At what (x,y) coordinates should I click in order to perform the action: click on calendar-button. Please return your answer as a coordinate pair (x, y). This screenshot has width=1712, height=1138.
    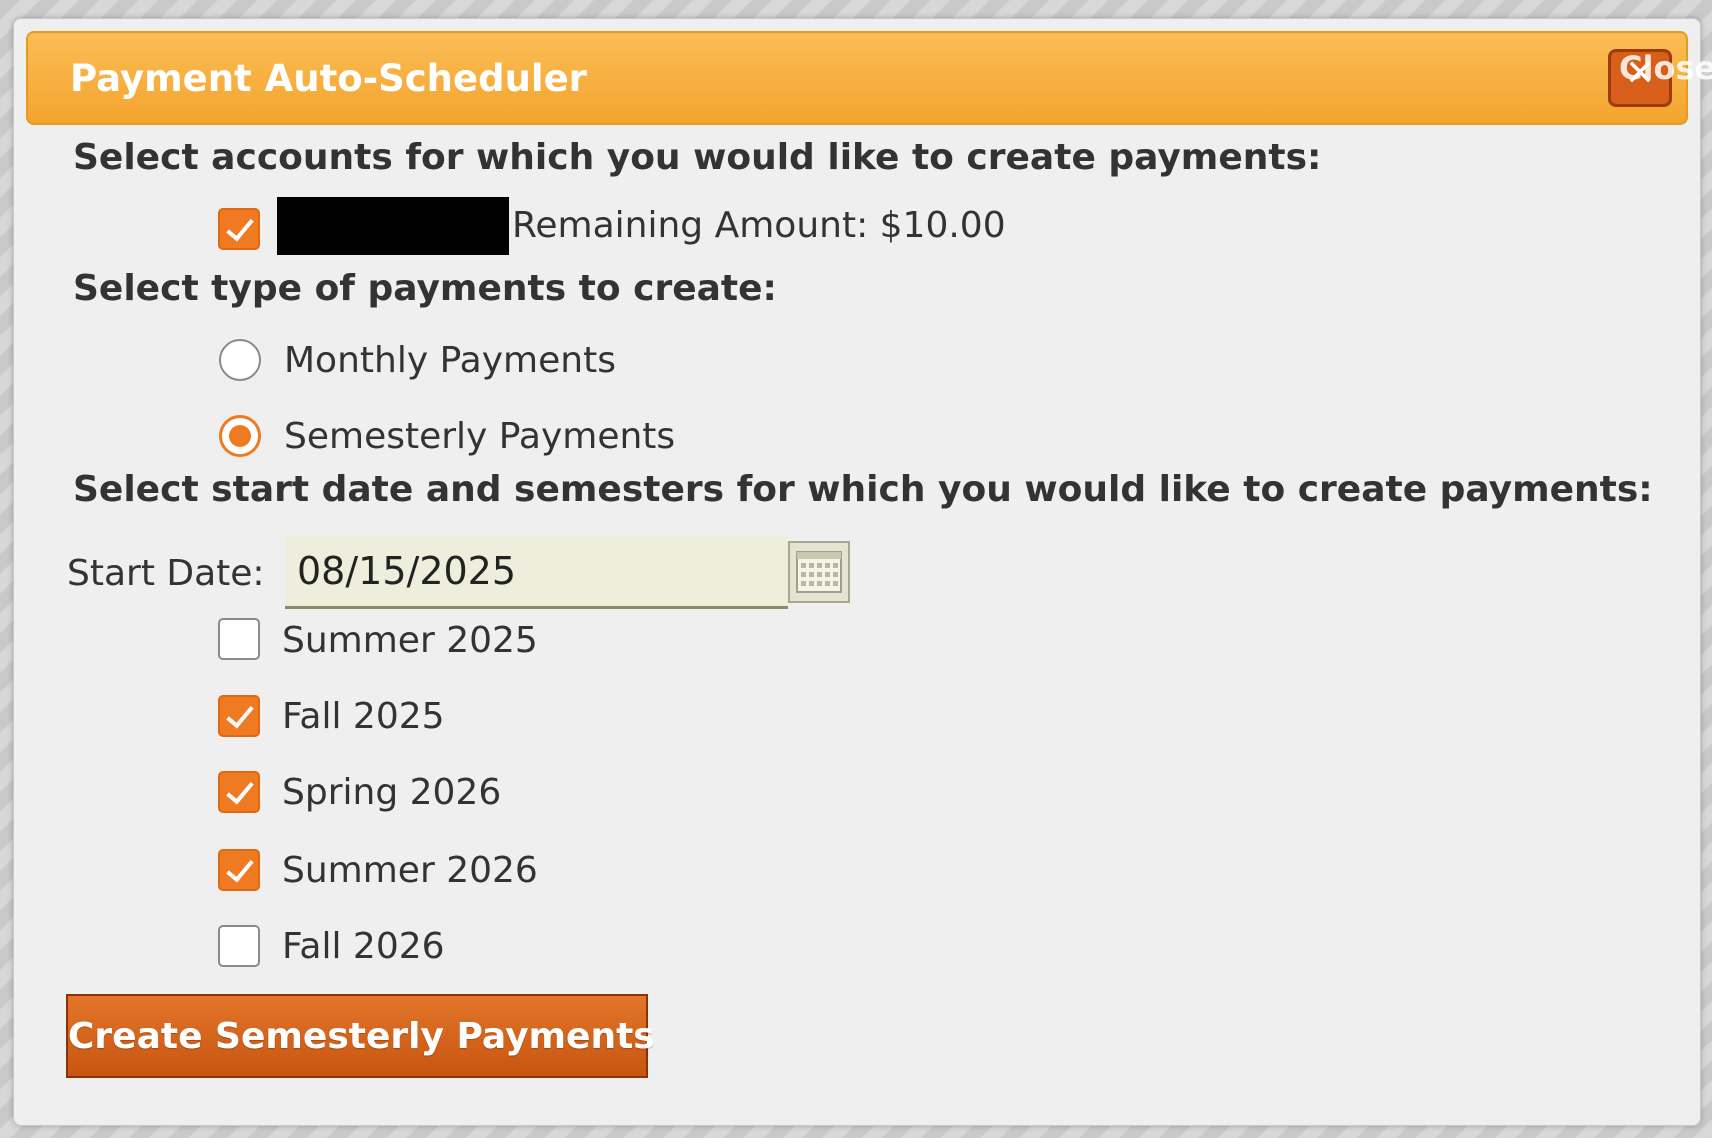
    Looking at the image, I should click on (819, 572).